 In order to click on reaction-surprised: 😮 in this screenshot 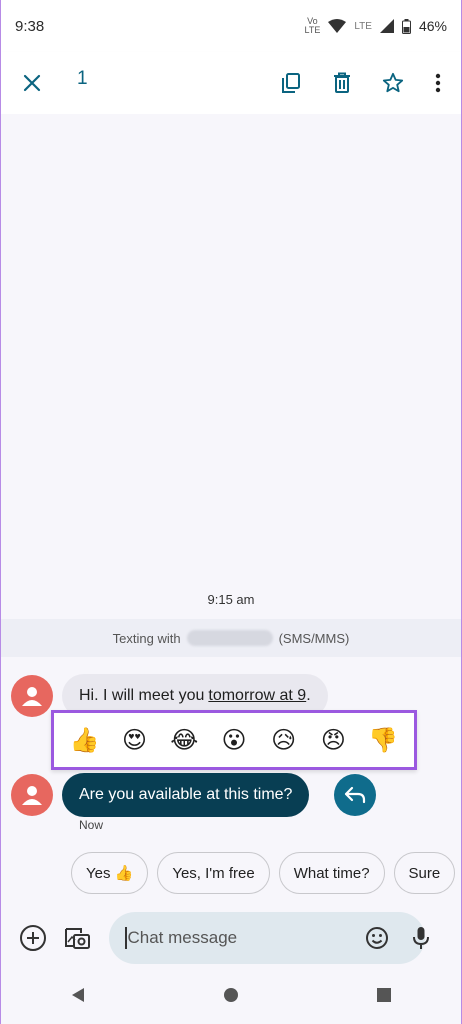, I will do `click(234, 740)`.